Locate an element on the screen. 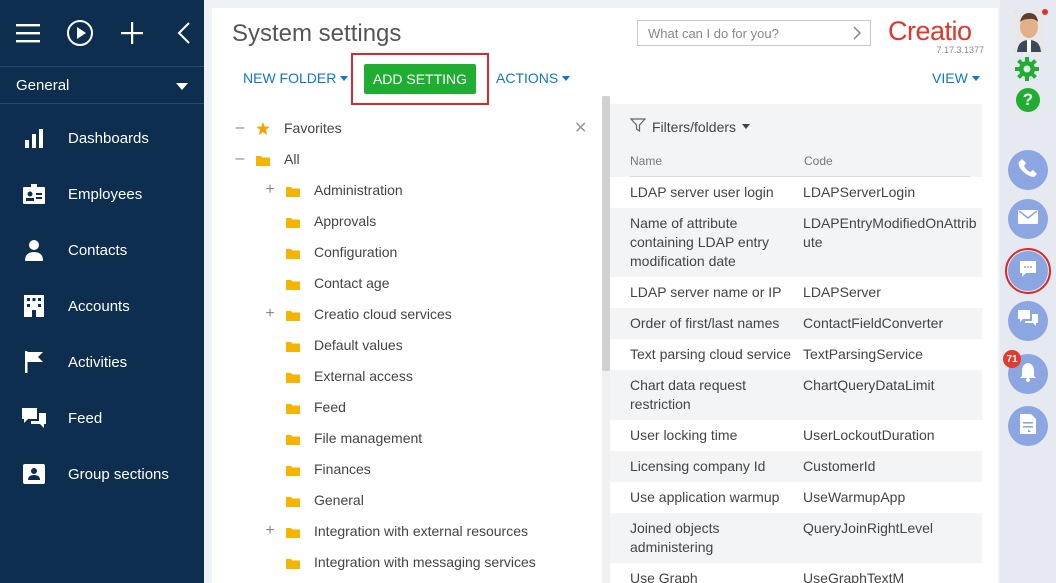 This screenshot has height=583, width=1056. document-icon is located at coordinates (1028, 426).